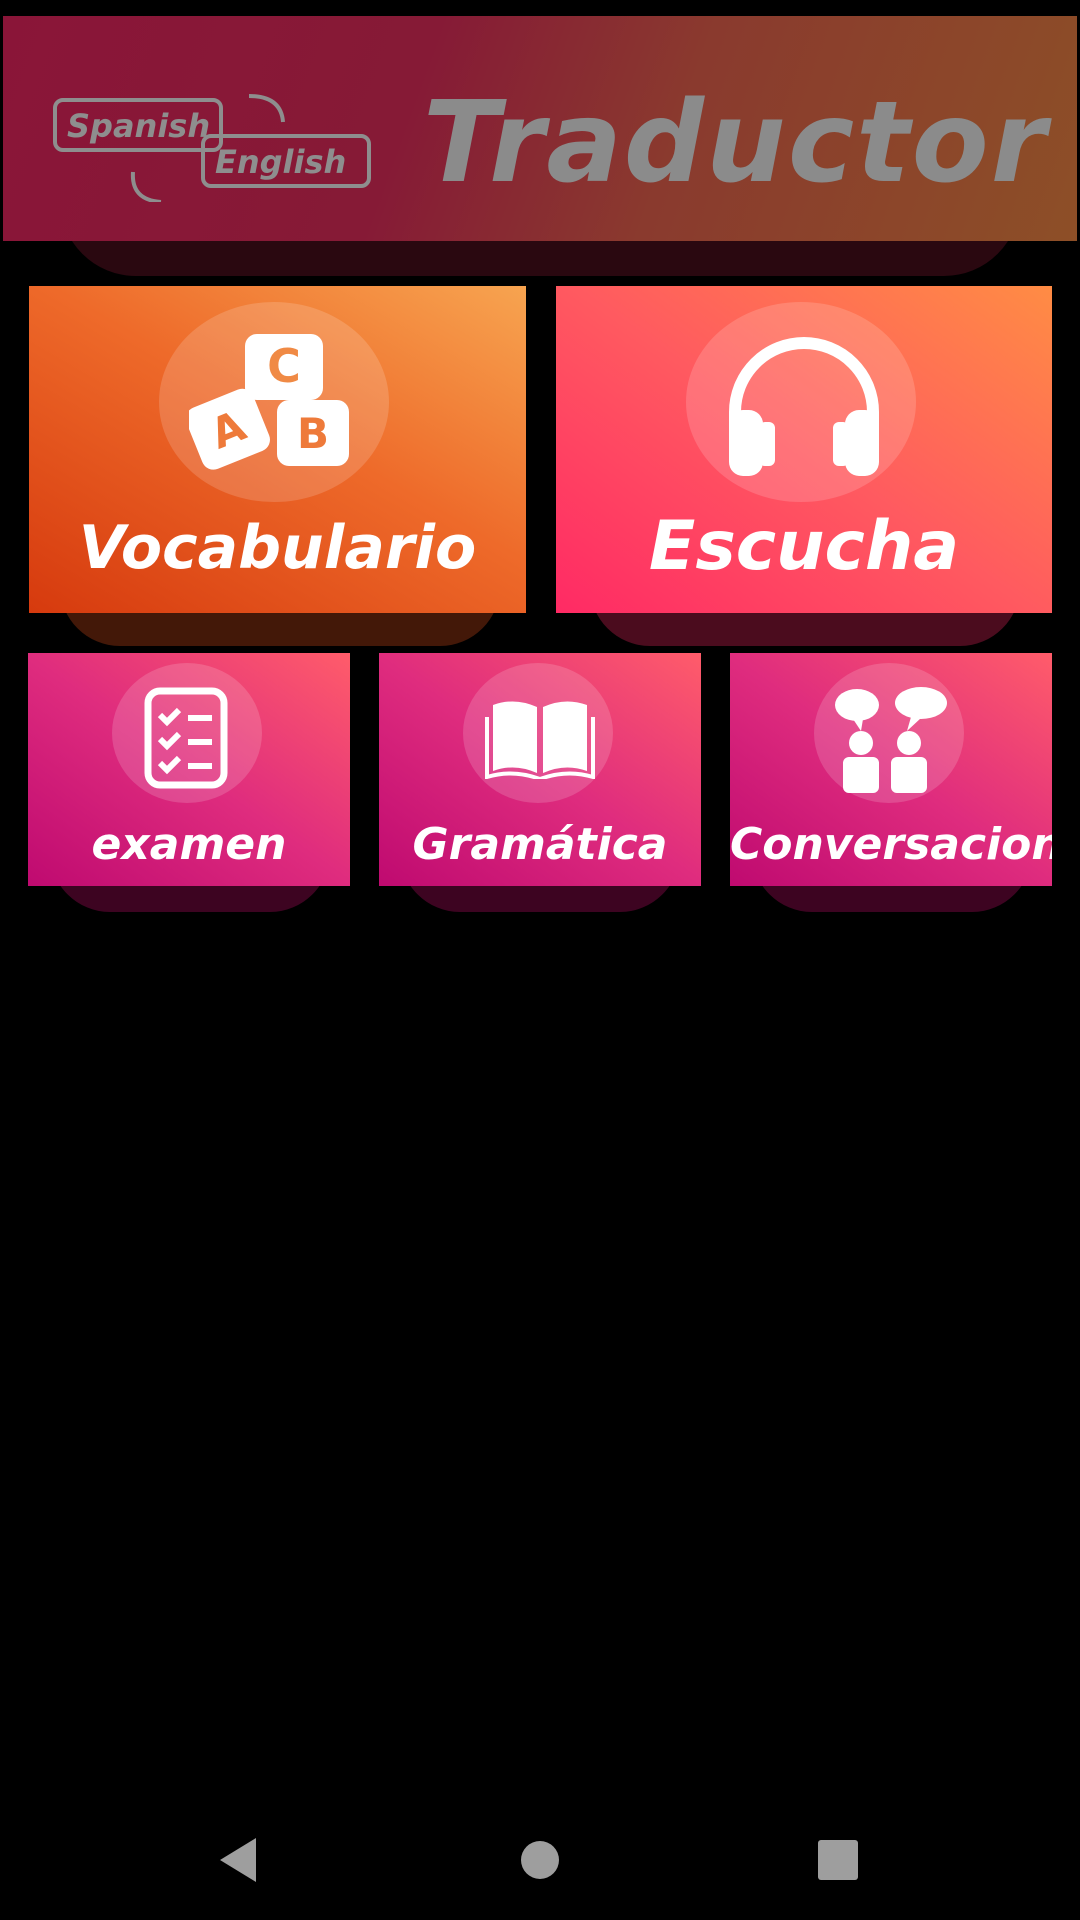 The image size is (1080, 1920). What do you see at coordinates (277, 548) in the screenshot?
I see `vocabulario-label: Vocabulario` at bounding box center [277, 548].